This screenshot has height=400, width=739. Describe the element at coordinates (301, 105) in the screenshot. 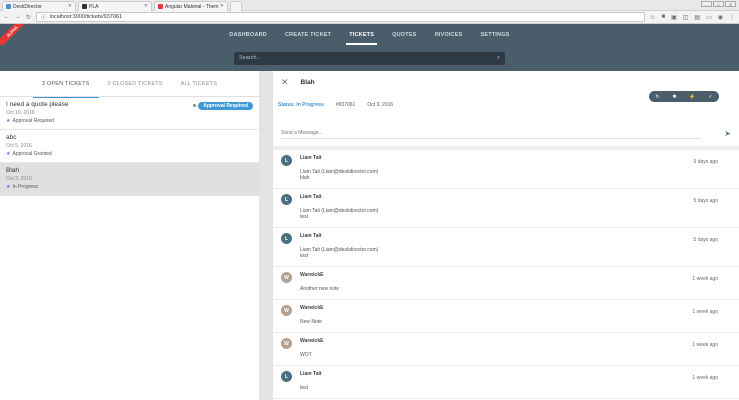

I see `status-label: Status: In Progress` at that location.